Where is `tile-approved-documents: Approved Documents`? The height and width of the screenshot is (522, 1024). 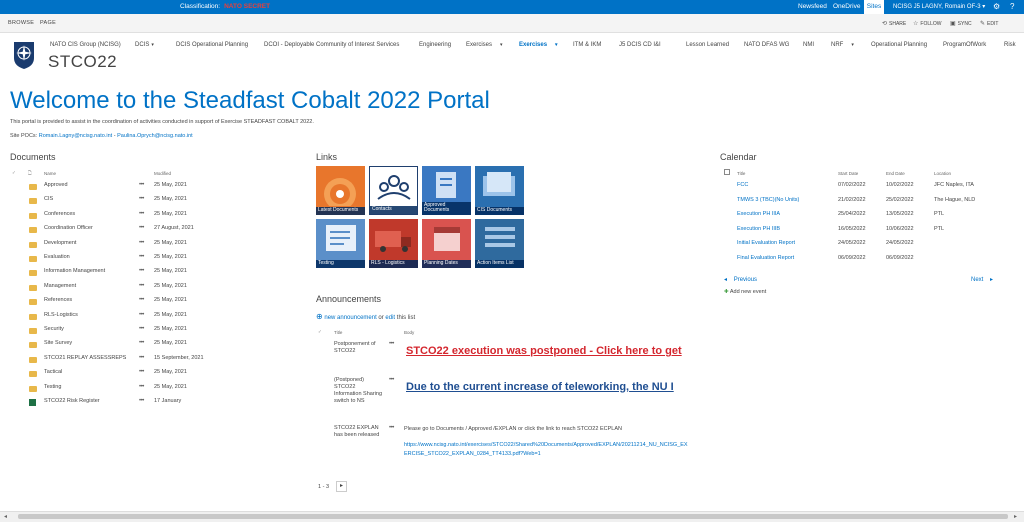 tile-approved-documents: Approved Documents is located at coordinates (446, 190).